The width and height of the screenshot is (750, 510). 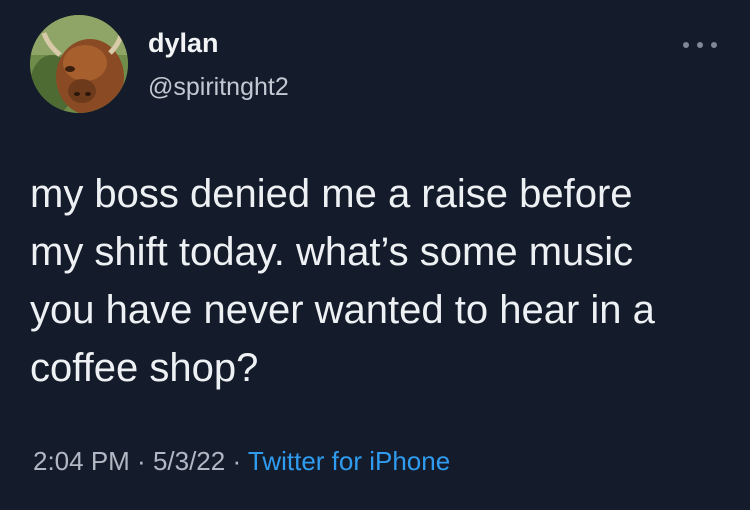 What do you see at coordinates (183, 43) in the screenshot?
I see `display-name: dylan` at bounding box center [183, 43].